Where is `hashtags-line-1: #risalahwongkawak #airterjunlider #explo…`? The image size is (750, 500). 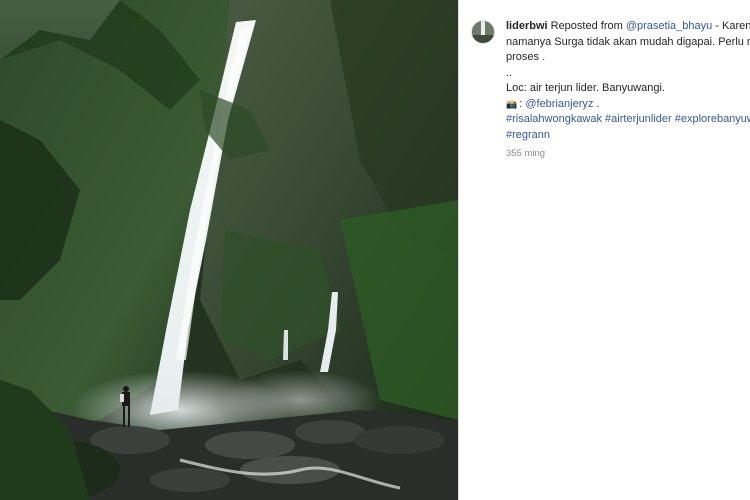
hashtags-line-1: #risalahwongkawak #airterjunlider #explo… is located at coordinates (628, 120).